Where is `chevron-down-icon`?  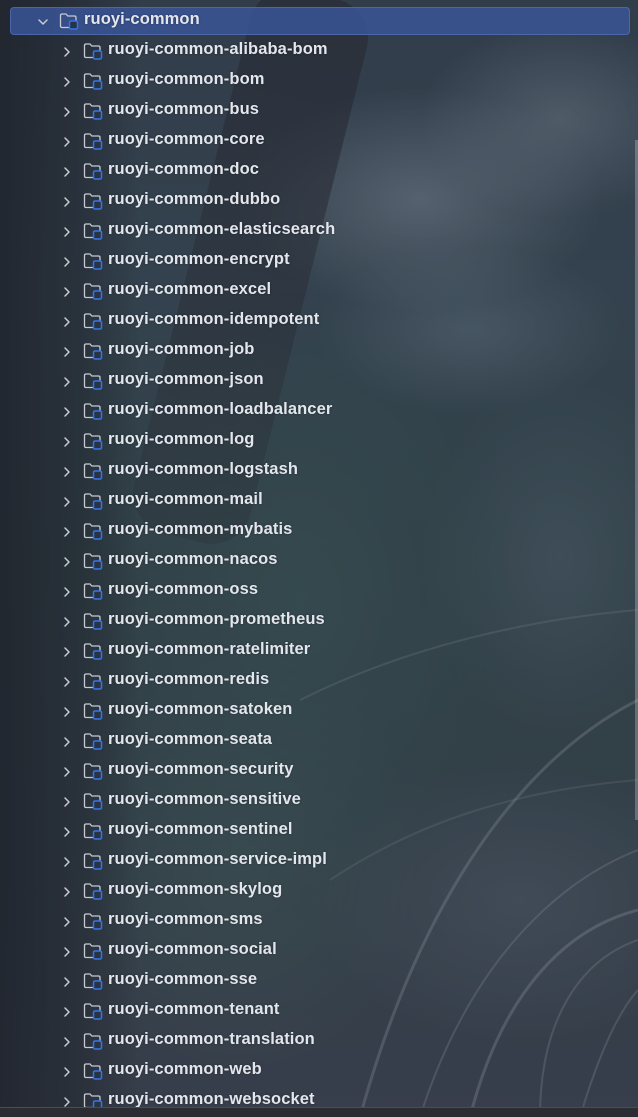 chevron-down-icon is located at coordinates (43, 21).